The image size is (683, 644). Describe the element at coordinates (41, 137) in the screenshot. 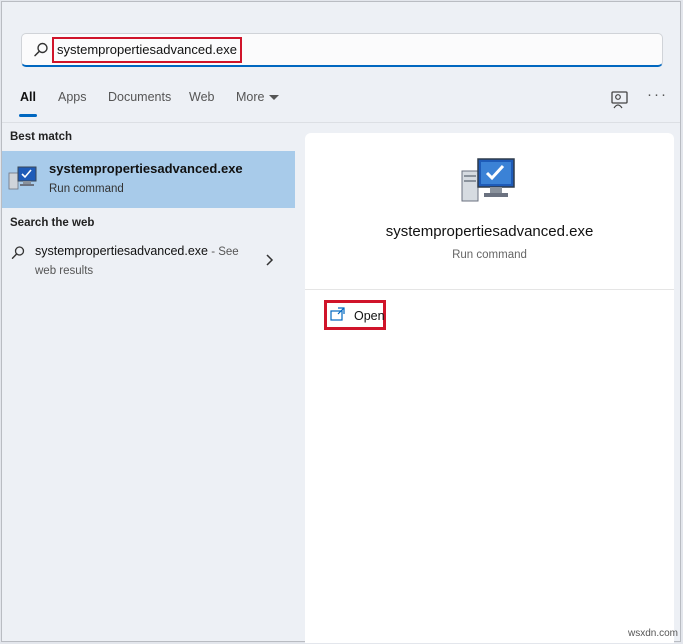

I see `best-match-heading: Best match` at that location.